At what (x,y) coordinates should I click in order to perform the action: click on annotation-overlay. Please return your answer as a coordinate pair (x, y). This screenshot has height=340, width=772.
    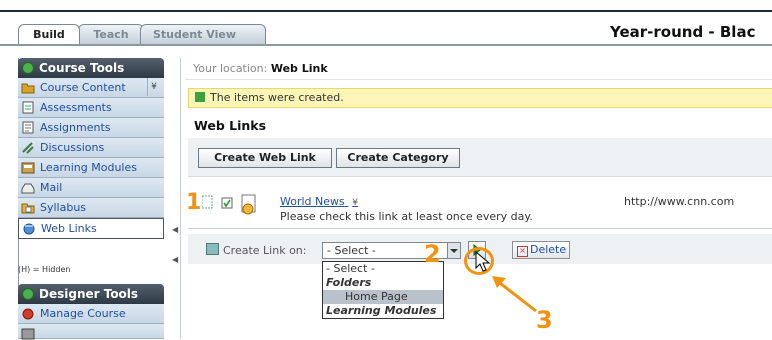
    Looking at the image, I should click on (506, 281).